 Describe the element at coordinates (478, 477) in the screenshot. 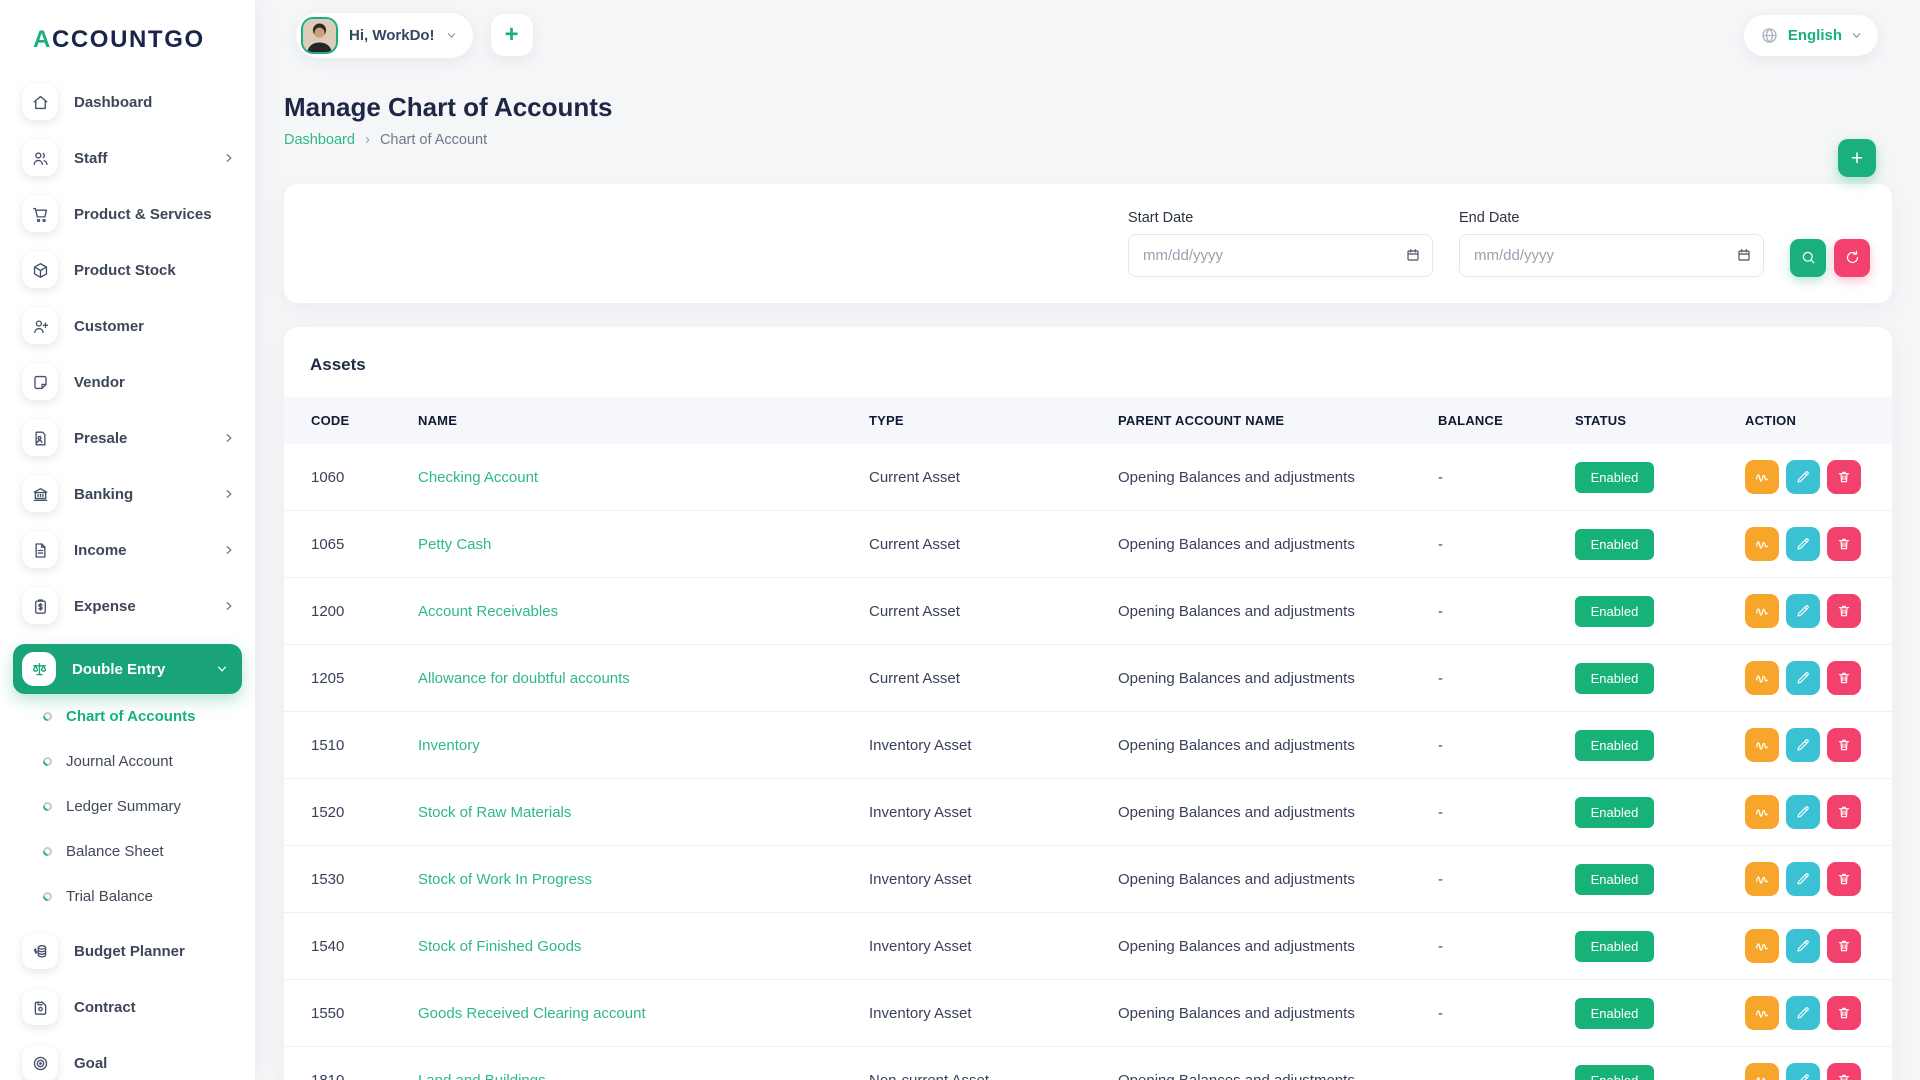

I see `account-name-link: Checking Account` at that location.